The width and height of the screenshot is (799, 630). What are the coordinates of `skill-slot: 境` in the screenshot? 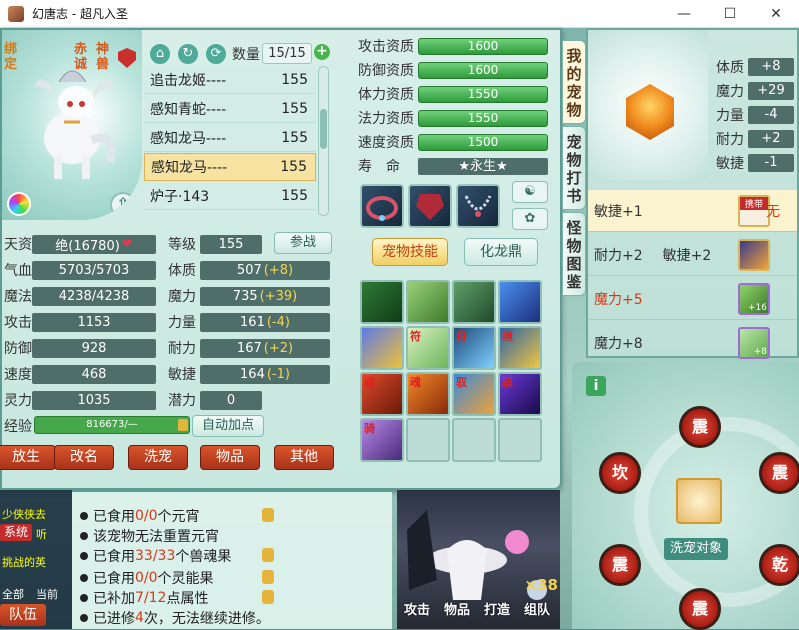 It's located at (520, 348).